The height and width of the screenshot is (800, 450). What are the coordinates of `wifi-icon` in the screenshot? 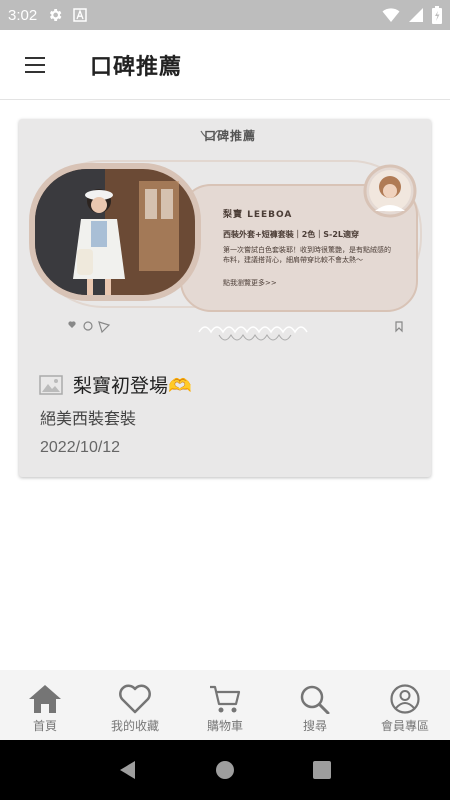 It's located at (391, 15).